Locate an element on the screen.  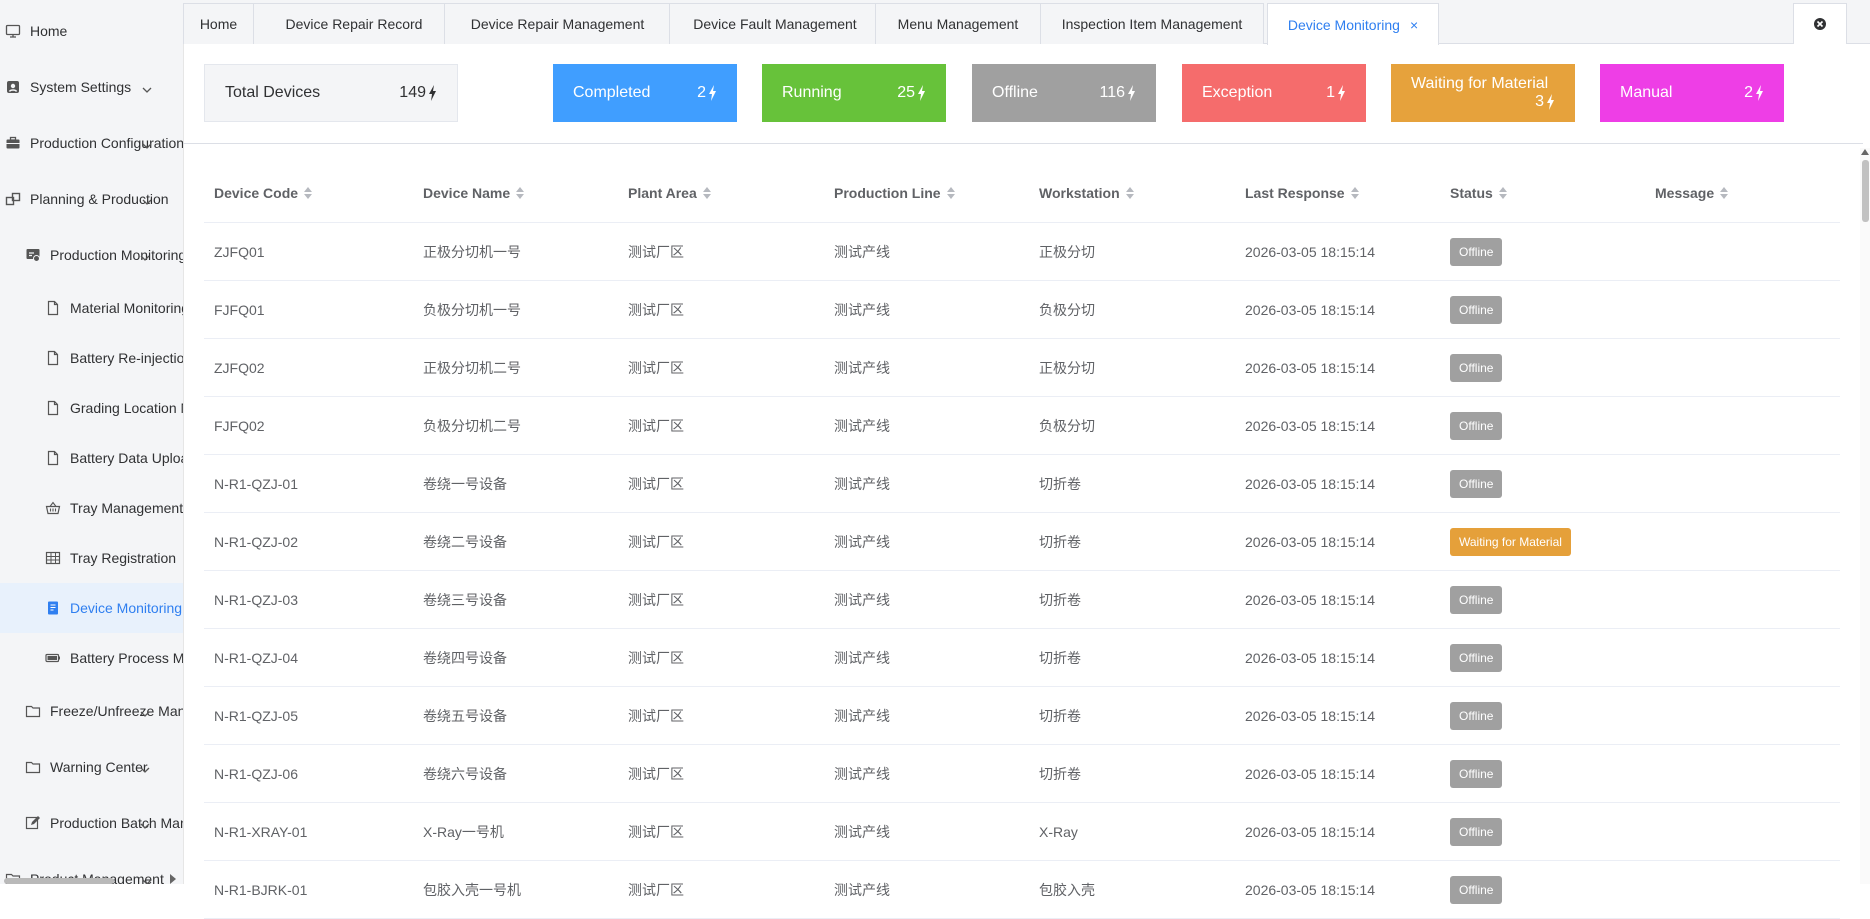
sidebar-item-label: Battery Re-injection is located at coordinates (126, 358).